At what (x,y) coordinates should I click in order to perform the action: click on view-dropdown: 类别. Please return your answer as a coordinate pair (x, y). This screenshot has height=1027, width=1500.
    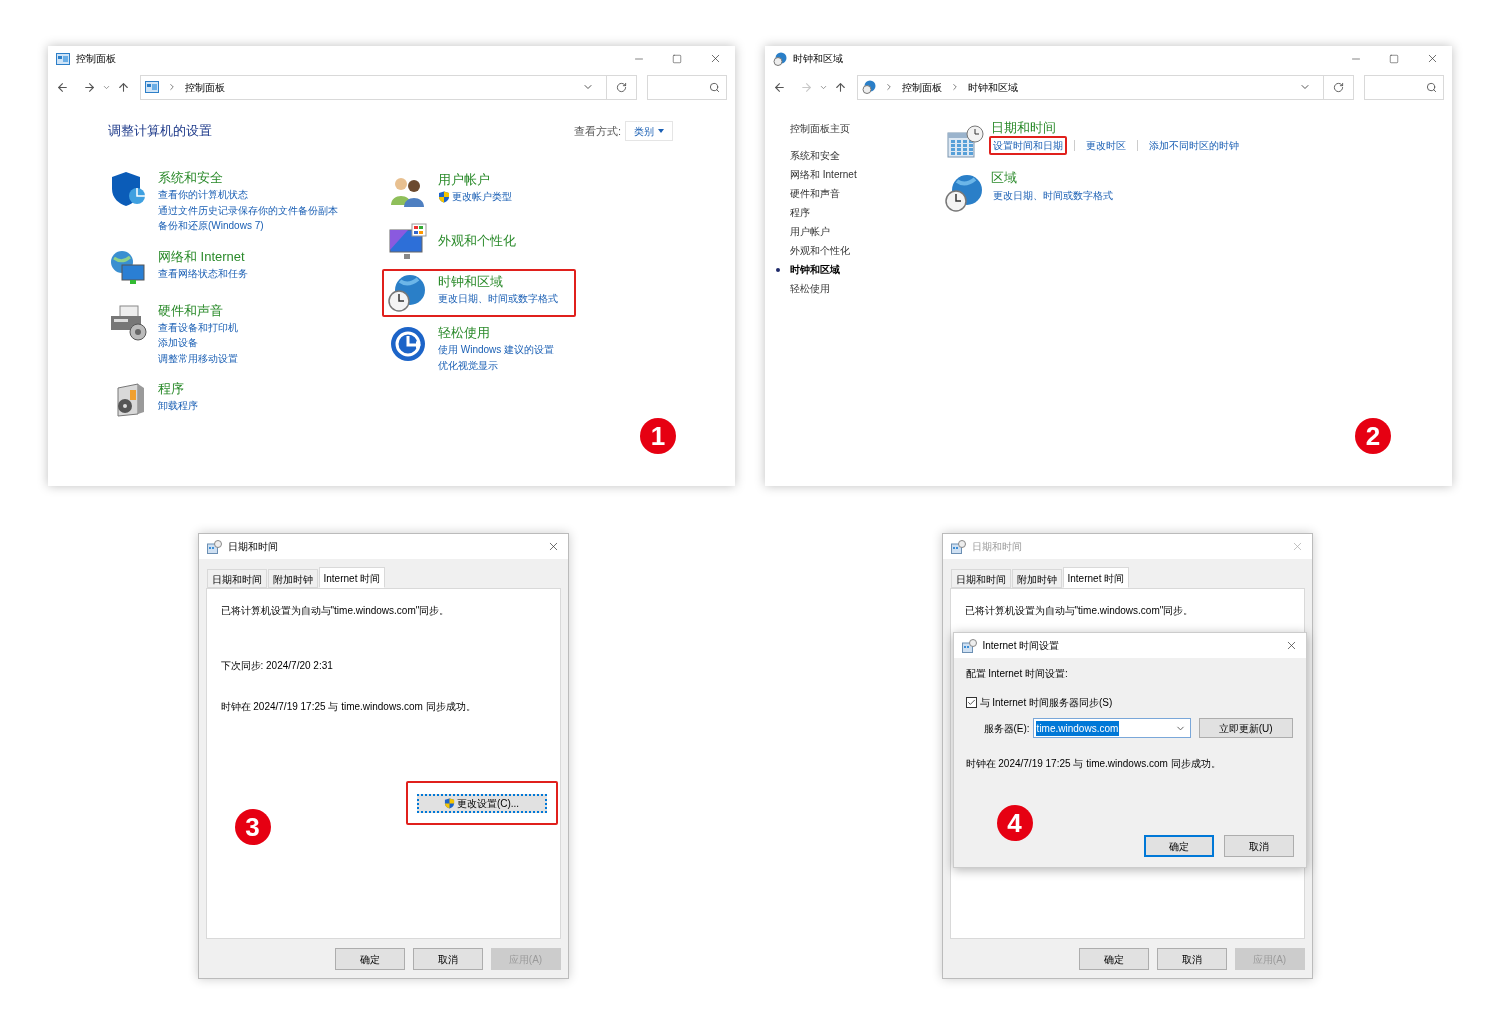
    Looking at the image, I should click on (649, 131).